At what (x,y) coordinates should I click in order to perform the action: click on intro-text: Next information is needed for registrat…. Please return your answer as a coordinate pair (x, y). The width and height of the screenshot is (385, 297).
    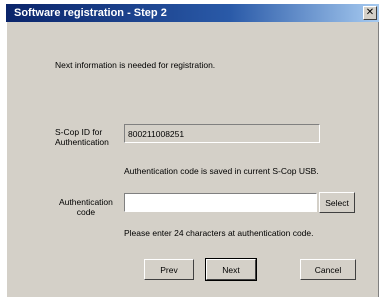
    Looking at the image, I should click on (135, 65).